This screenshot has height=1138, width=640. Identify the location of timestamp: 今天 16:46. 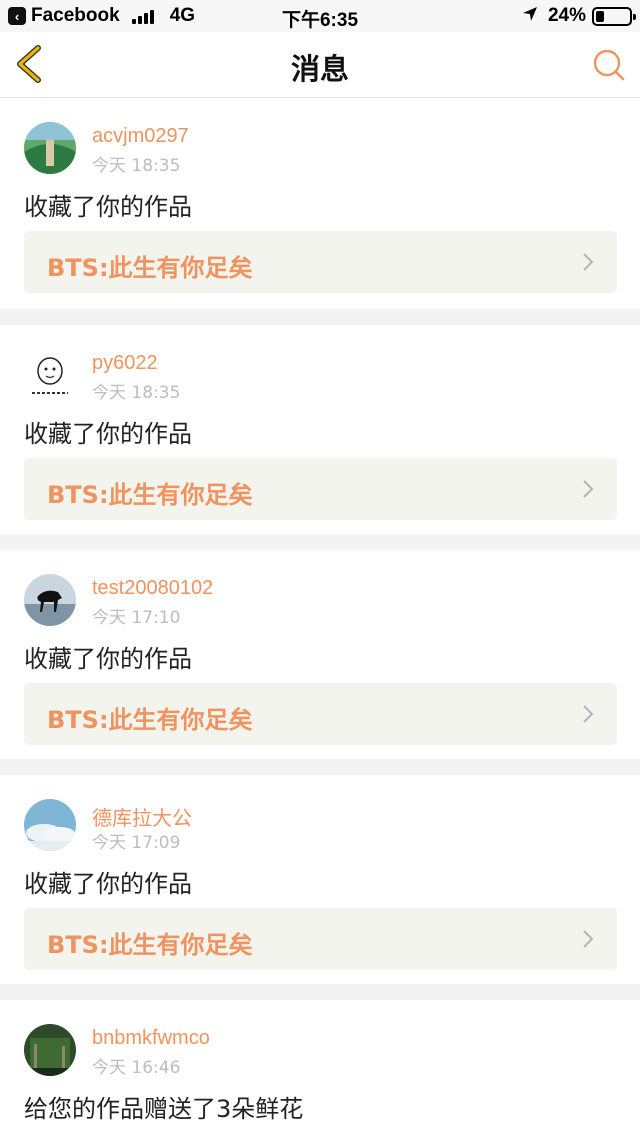
(136, 1068).